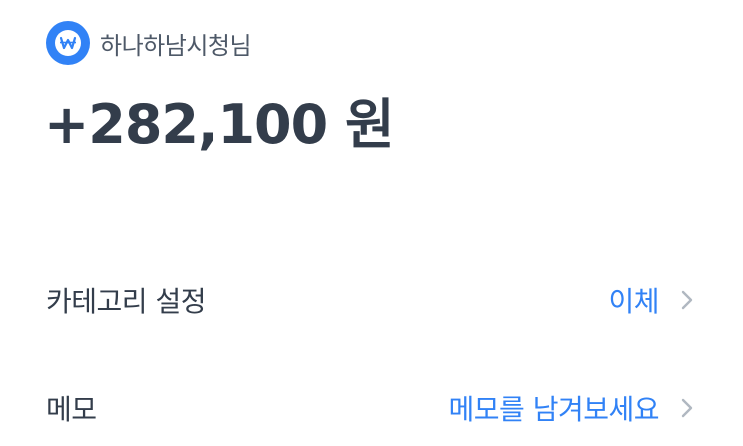  What do you see at coordinates (554, 408) in the screenshot?
I see `memo-placeholder: 메모를 남겨보세요` at bounding box center [554, 408].